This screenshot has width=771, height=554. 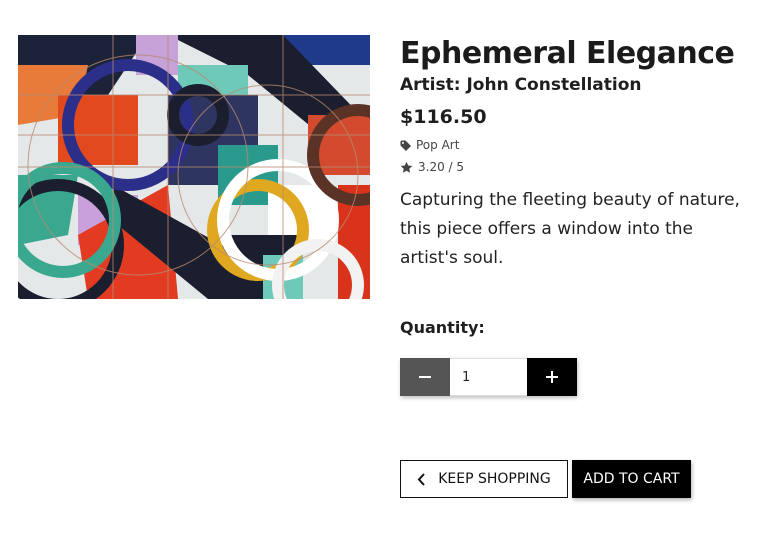 I want to click on product-artist: Artist: John Constellation, so click(x=521, y=85).